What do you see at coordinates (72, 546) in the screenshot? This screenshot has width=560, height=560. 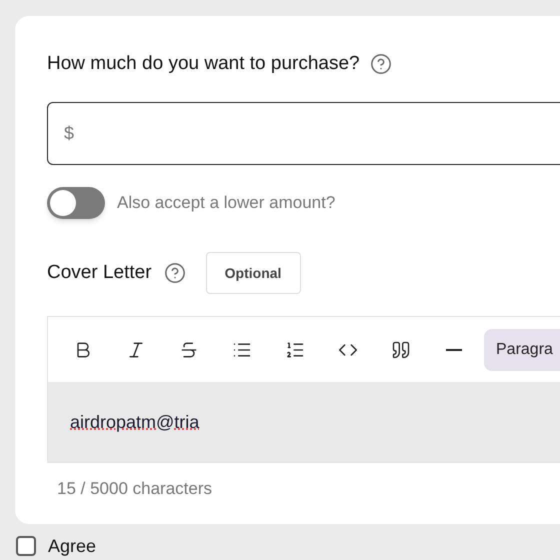 I see `agree-label: Agree` at bounding box center [72, 546].